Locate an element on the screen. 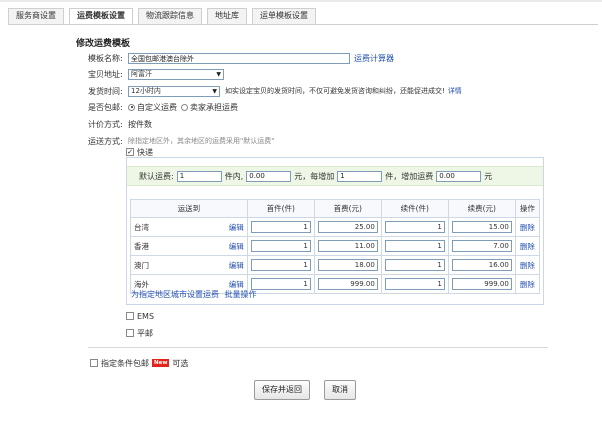 The image size is (602, 430). region-name: 香港 is located at coordinates (141, 246).